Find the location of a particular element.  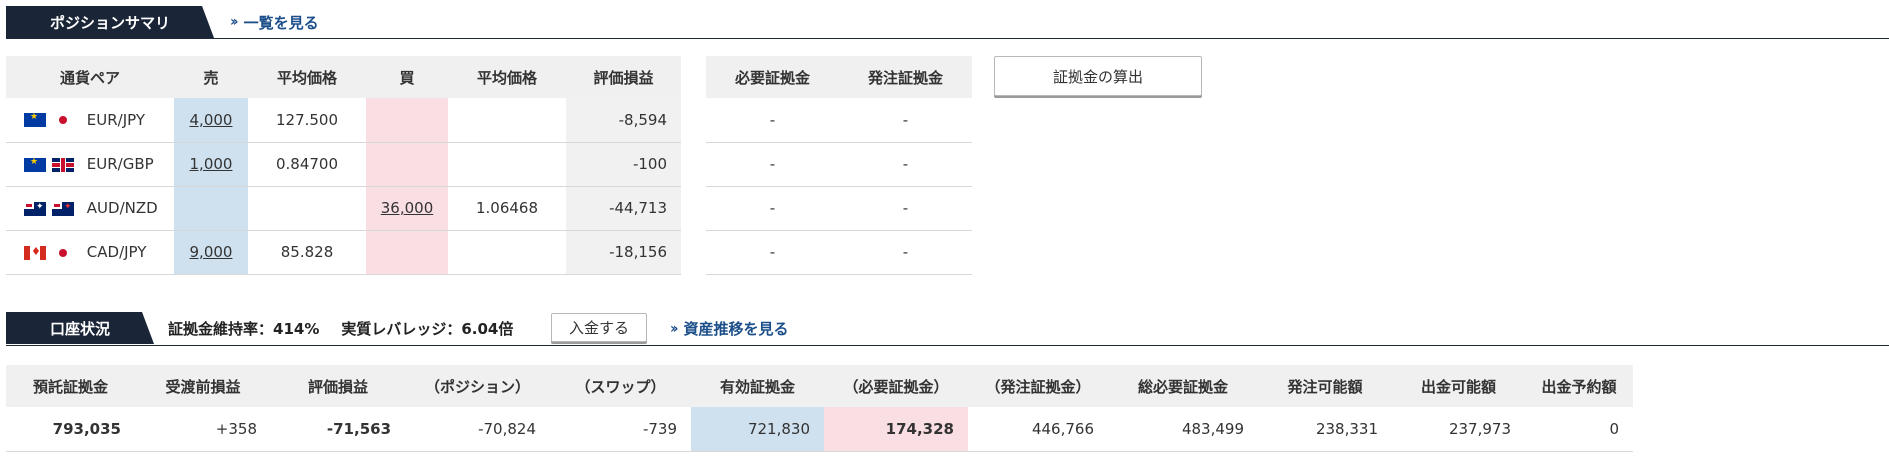

sell-avg-cell: 85.828 is located at coordinates (307, 252).